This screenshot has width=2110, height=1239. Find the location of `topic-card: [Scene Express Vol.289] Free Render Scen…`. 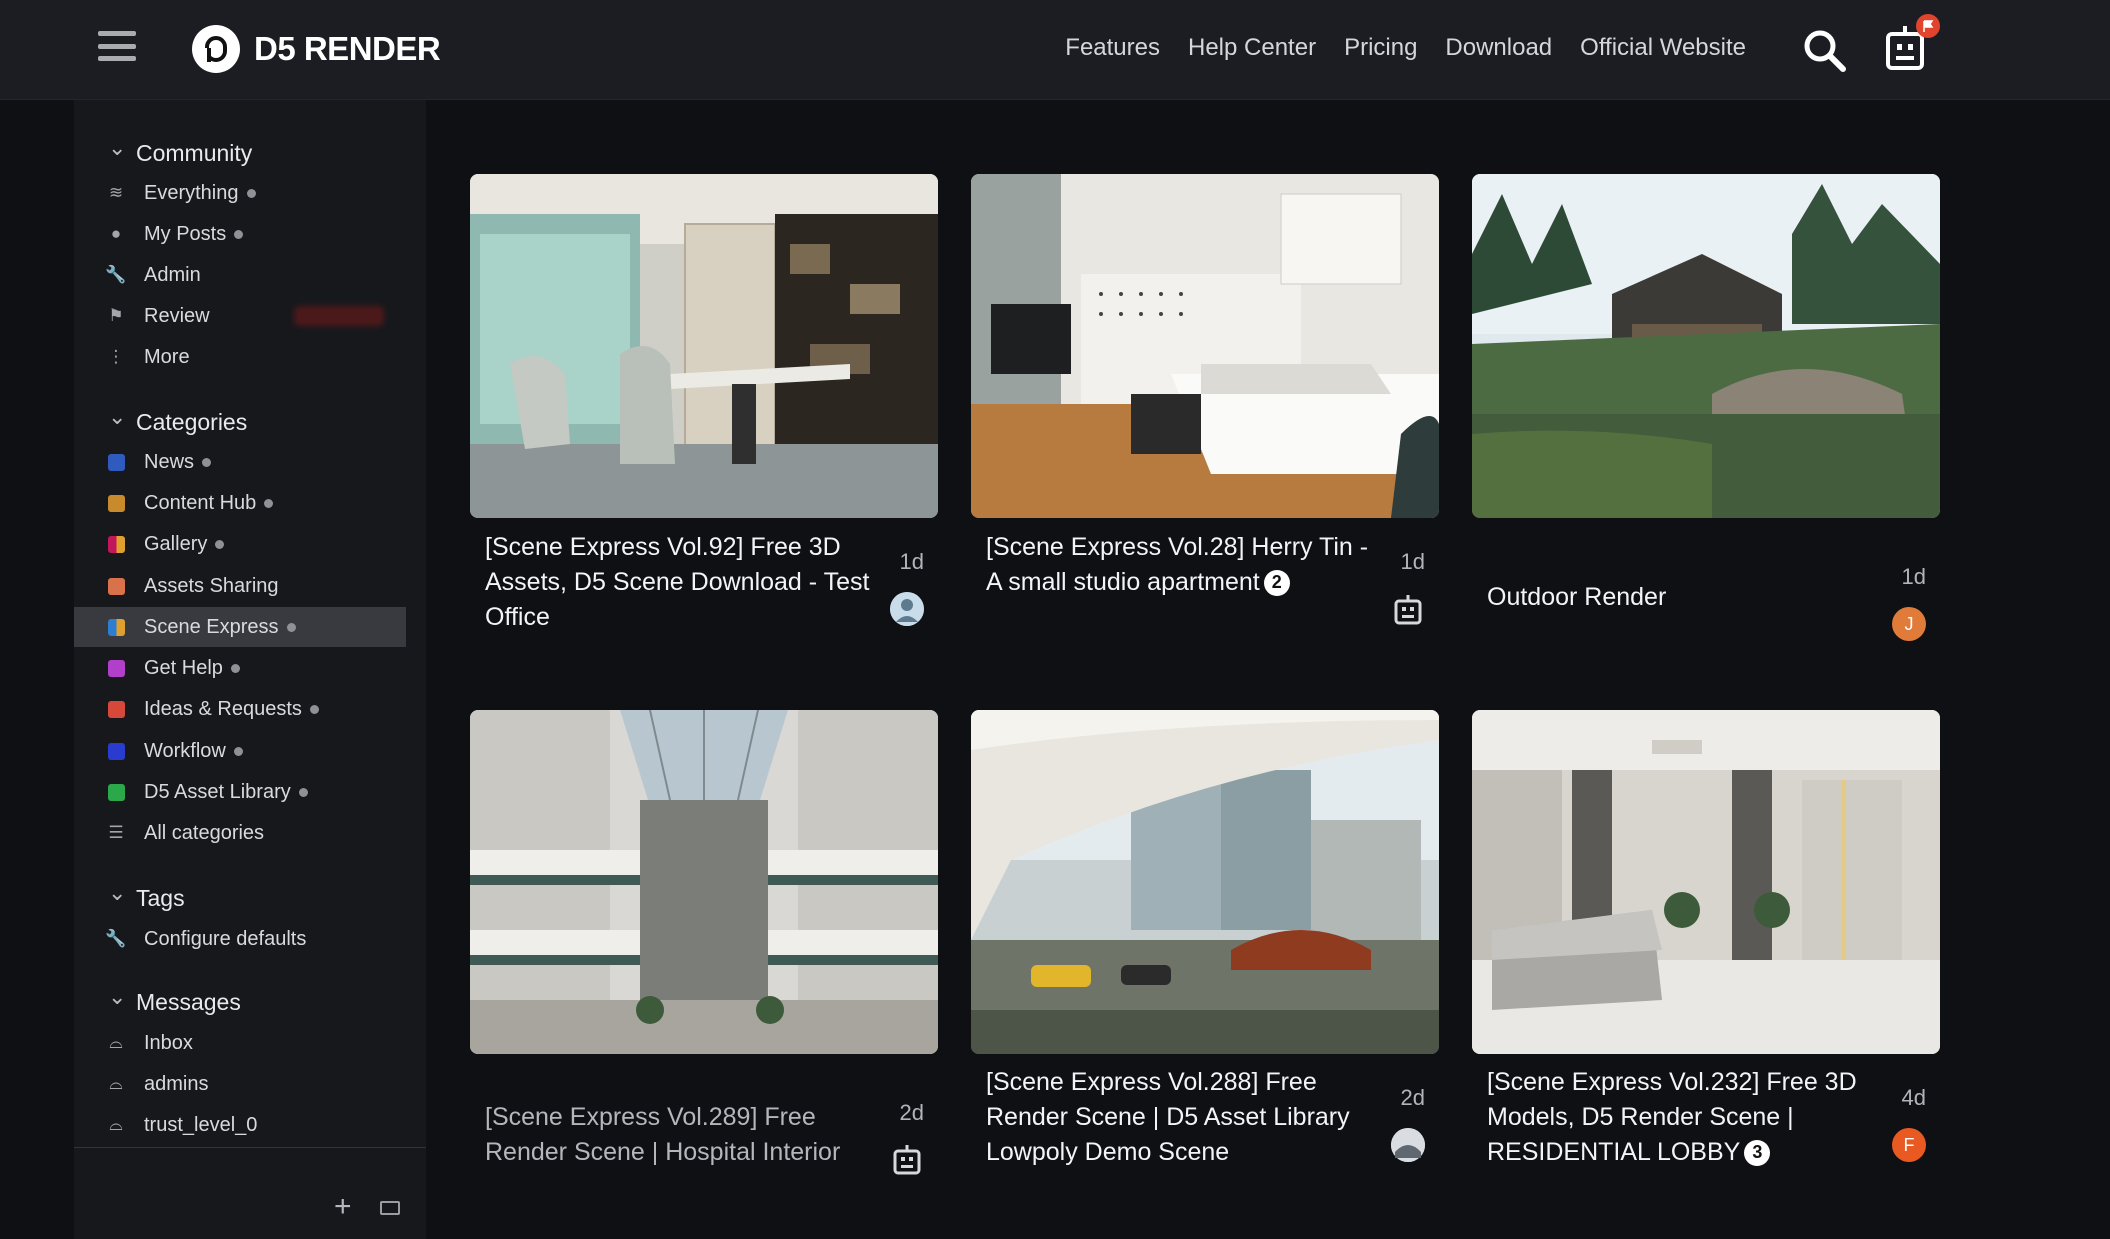

topic-card: [Scene Express Vol.289] Free Render Scen… is located at coordinates (704, 942).